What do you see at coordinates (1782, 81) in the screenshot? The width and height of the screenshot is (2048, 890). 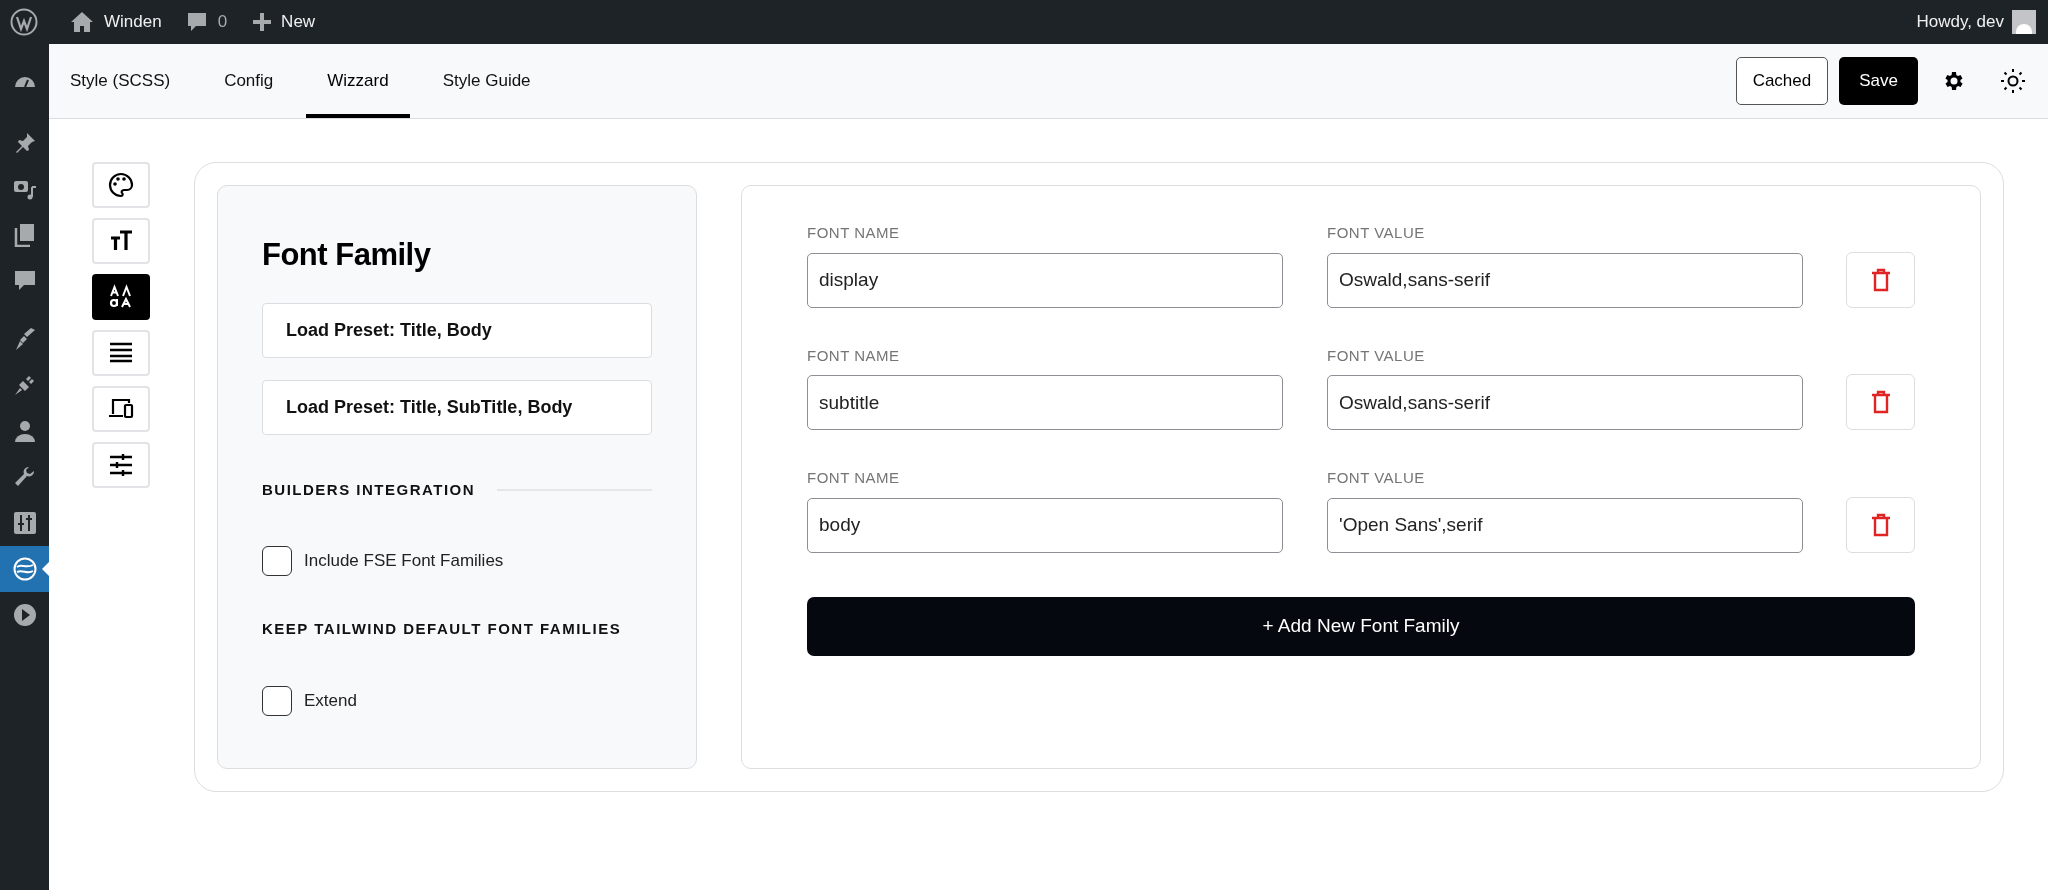 I see `cached-button: Cached` at bounding box center [1782, 81].